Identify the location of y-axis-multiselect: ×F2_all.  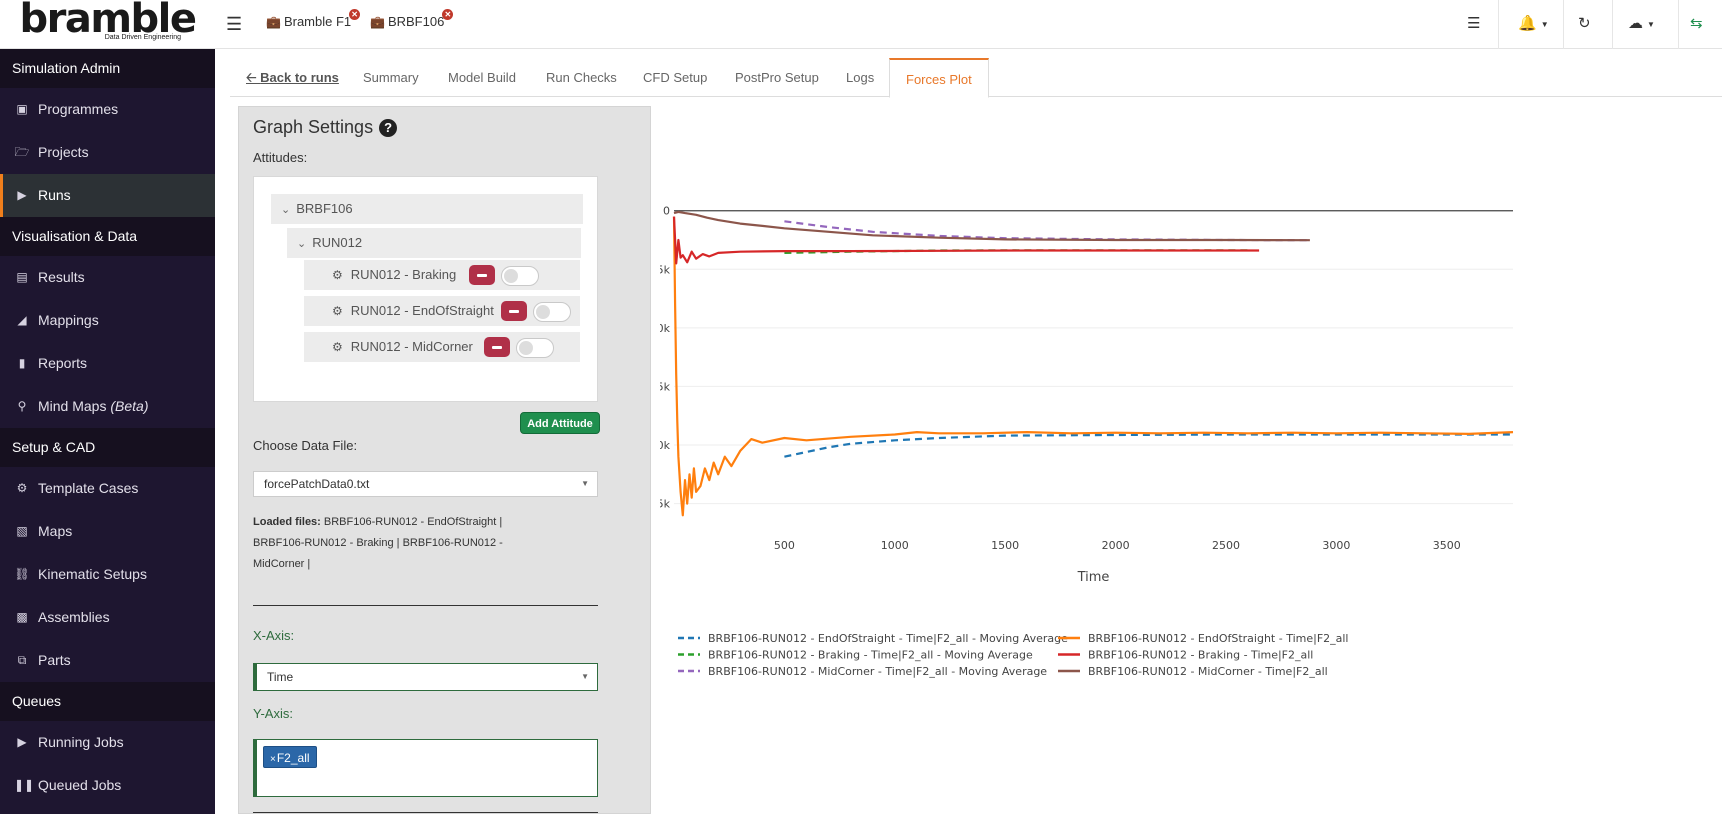
(425, 768).